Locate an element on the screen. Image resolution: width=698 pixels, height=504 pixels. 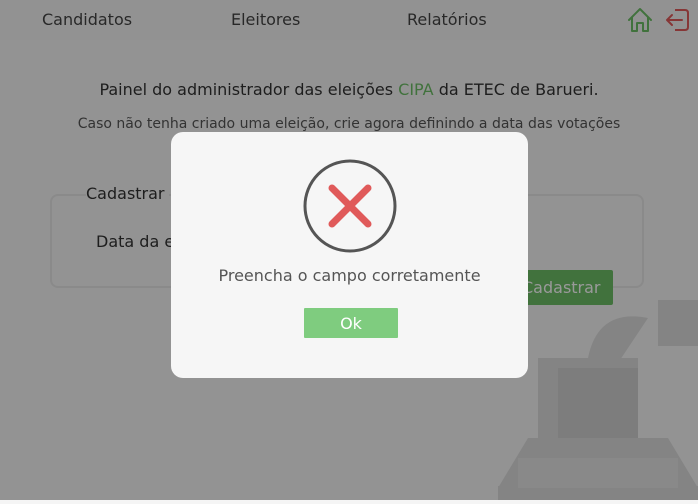
error-message: Preencha o campo corretamente is located at coordinates (349, 275).